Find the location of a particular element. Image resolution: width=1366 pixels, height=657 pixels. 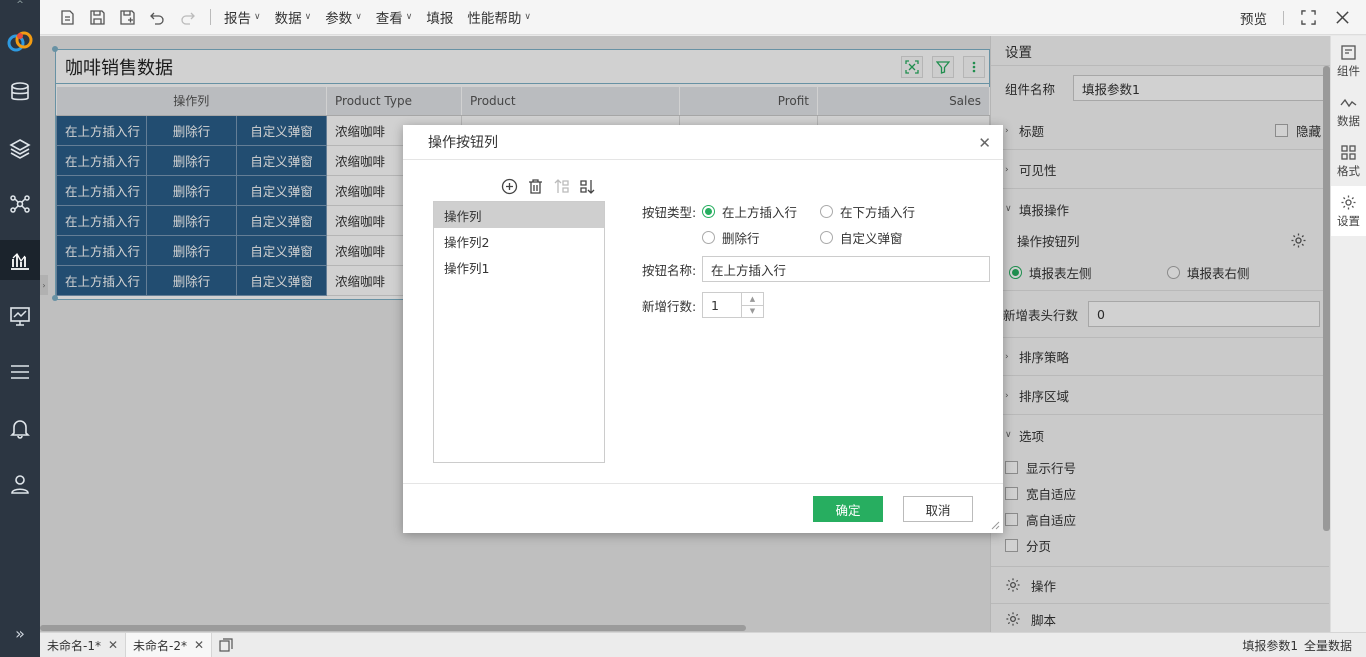

right-tab-bar: 组件 数据 格式 设置 is located at coordinates (1348, 334).